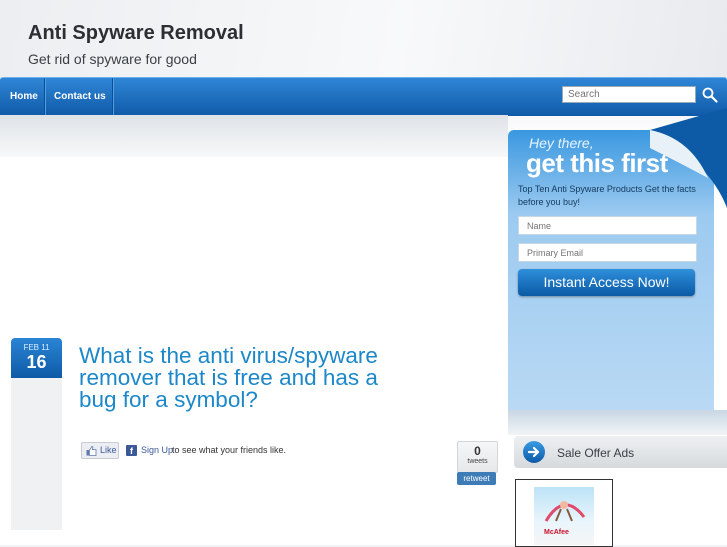  Describe the element at coordinates (565, 511) in the screenshot. I see `ad-figure-graphic` at that location.